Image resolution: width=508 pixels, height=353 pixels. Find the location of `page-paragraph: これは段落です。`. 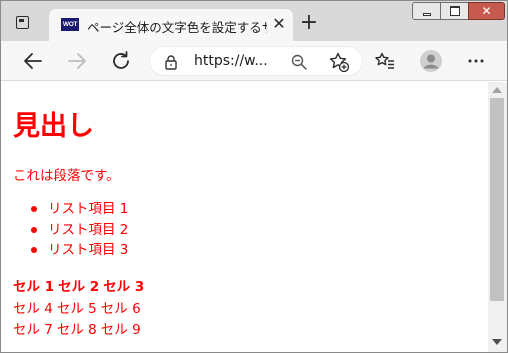

page-paragraph: これは段落です。 is located at coordinates (66, 176).